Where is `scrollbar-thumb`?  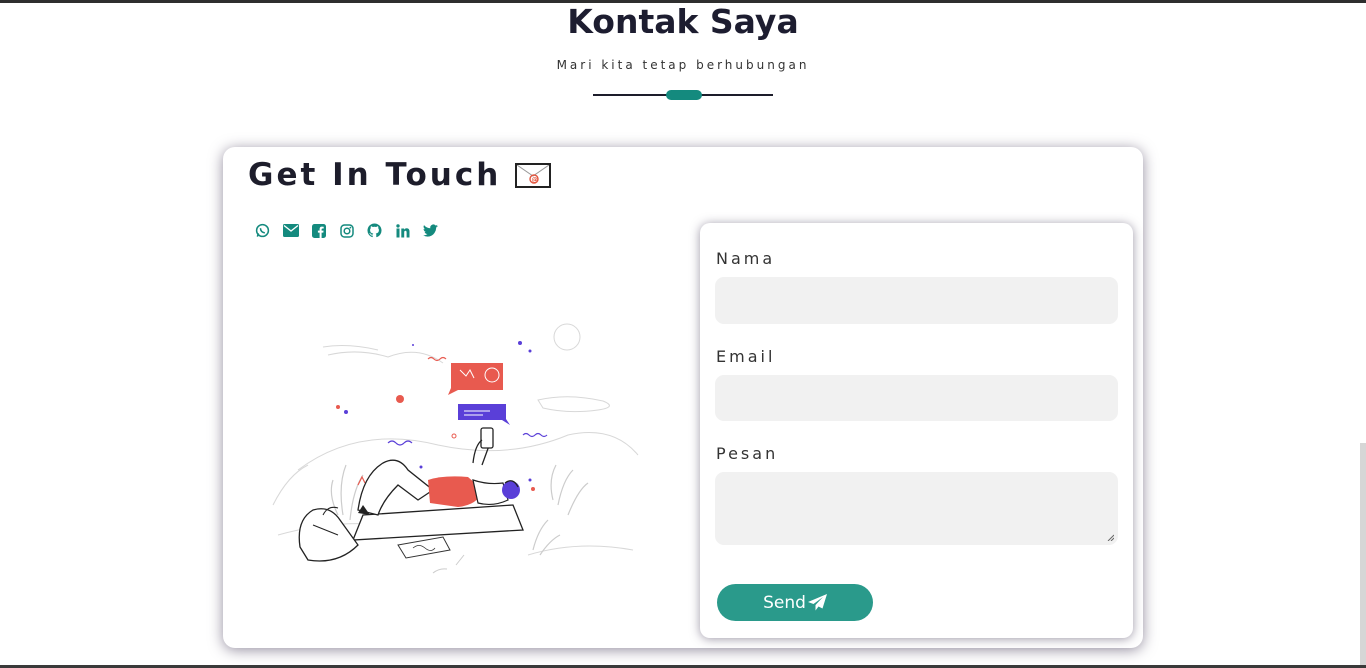
scrollbar-thumb is located at coordinates (1363, 554).